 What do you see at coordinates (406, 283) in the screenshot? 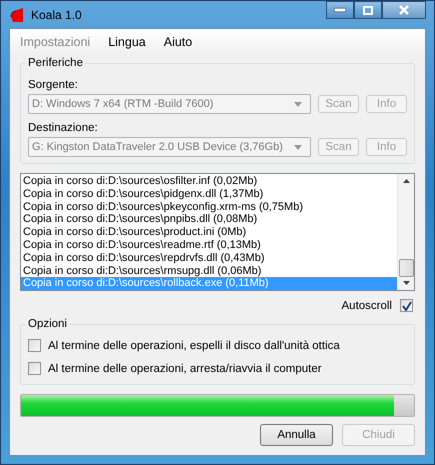
I see `scroll-down-icon` at bounding box center [406, 283].